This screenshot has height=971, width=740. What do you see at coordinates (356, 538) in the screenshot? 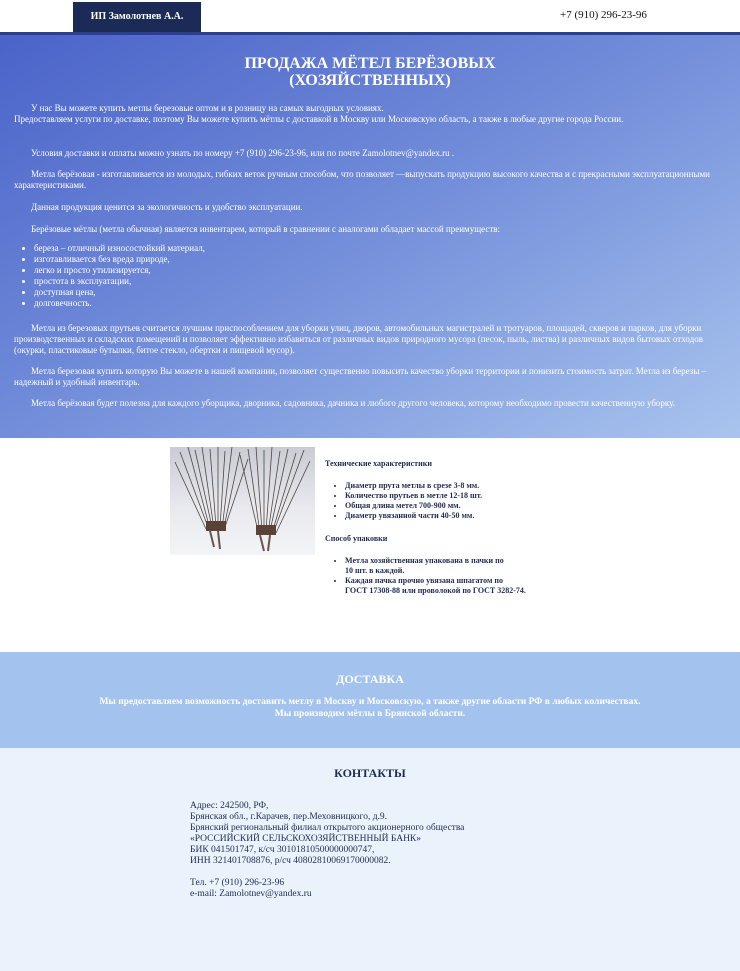
I see `packaging-title: Способ упаковки` at bounding box center [356, 538].